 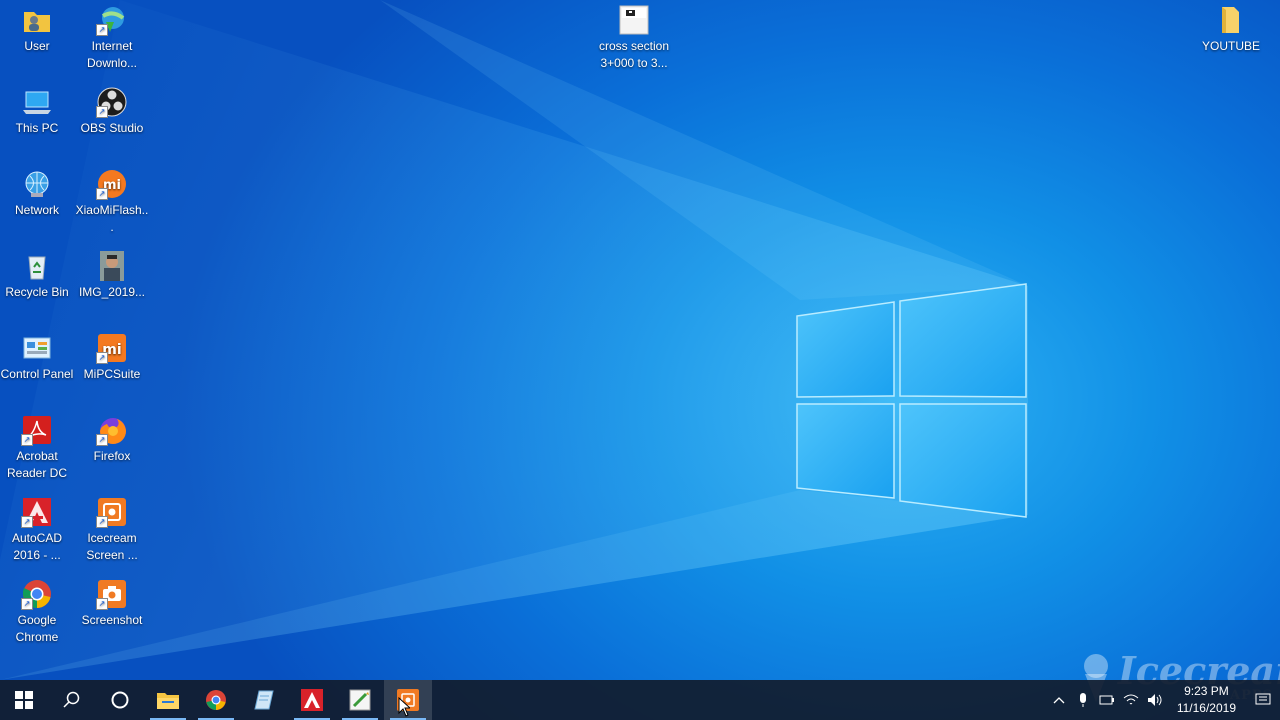 What do you see at coordinates (112, 20) in the screenshot?
I see `idm-globe-icon: ↗` at bounding box center [112, 20].